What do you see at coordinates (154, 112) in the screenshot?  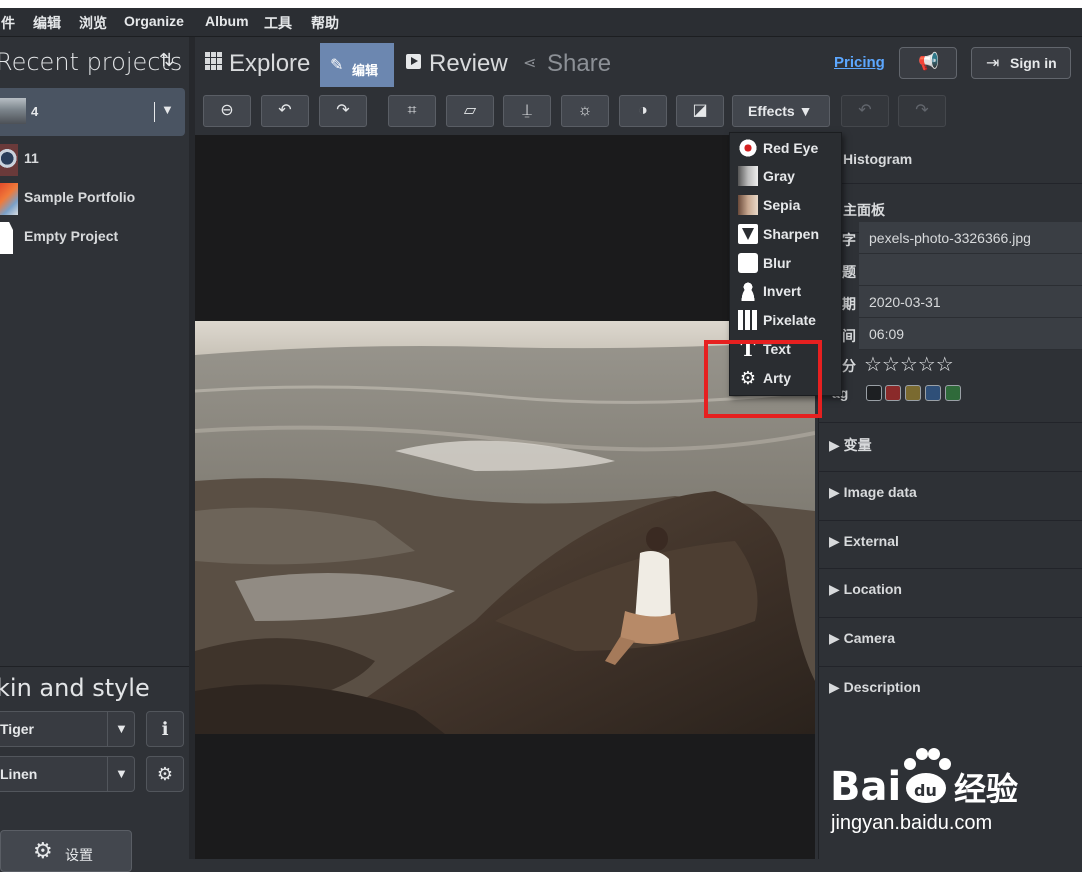 I see `selector-divider` at bounding box center [154, 112].